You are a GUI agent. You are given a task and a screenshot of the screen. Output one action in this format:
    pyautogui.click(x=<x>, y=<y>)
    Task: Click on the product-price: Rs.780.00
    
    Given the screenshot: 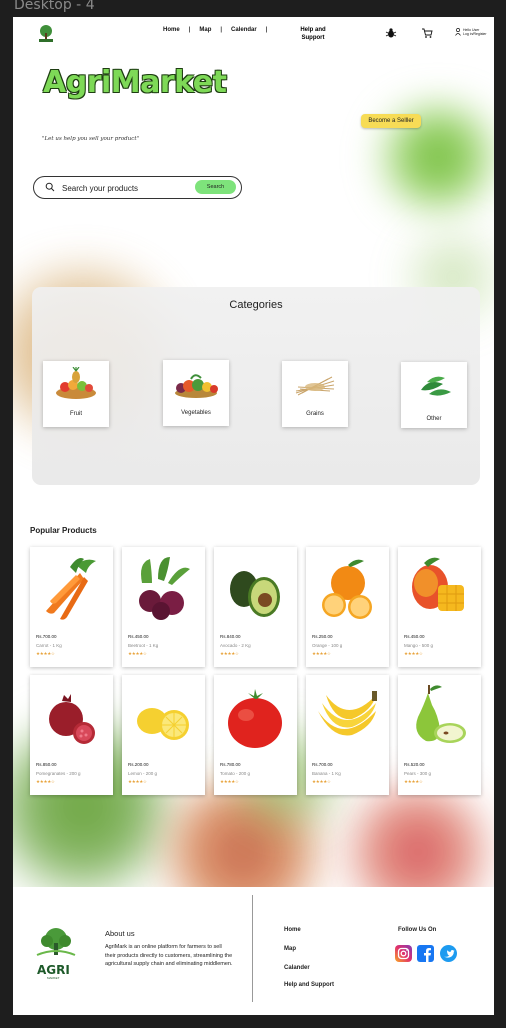 What is the action you would take?
    pyautogui.click(x=230, y=764)
    